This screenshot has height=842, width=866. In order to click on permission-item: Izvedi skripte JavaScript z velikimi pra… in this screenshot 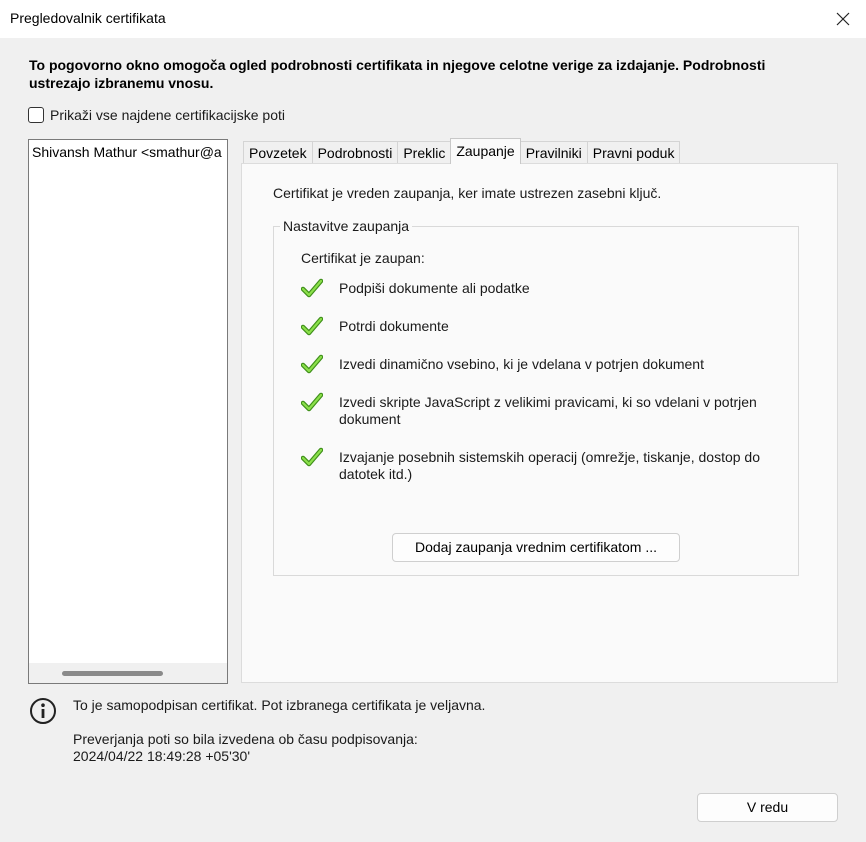, I will do `click(536, 410)`.